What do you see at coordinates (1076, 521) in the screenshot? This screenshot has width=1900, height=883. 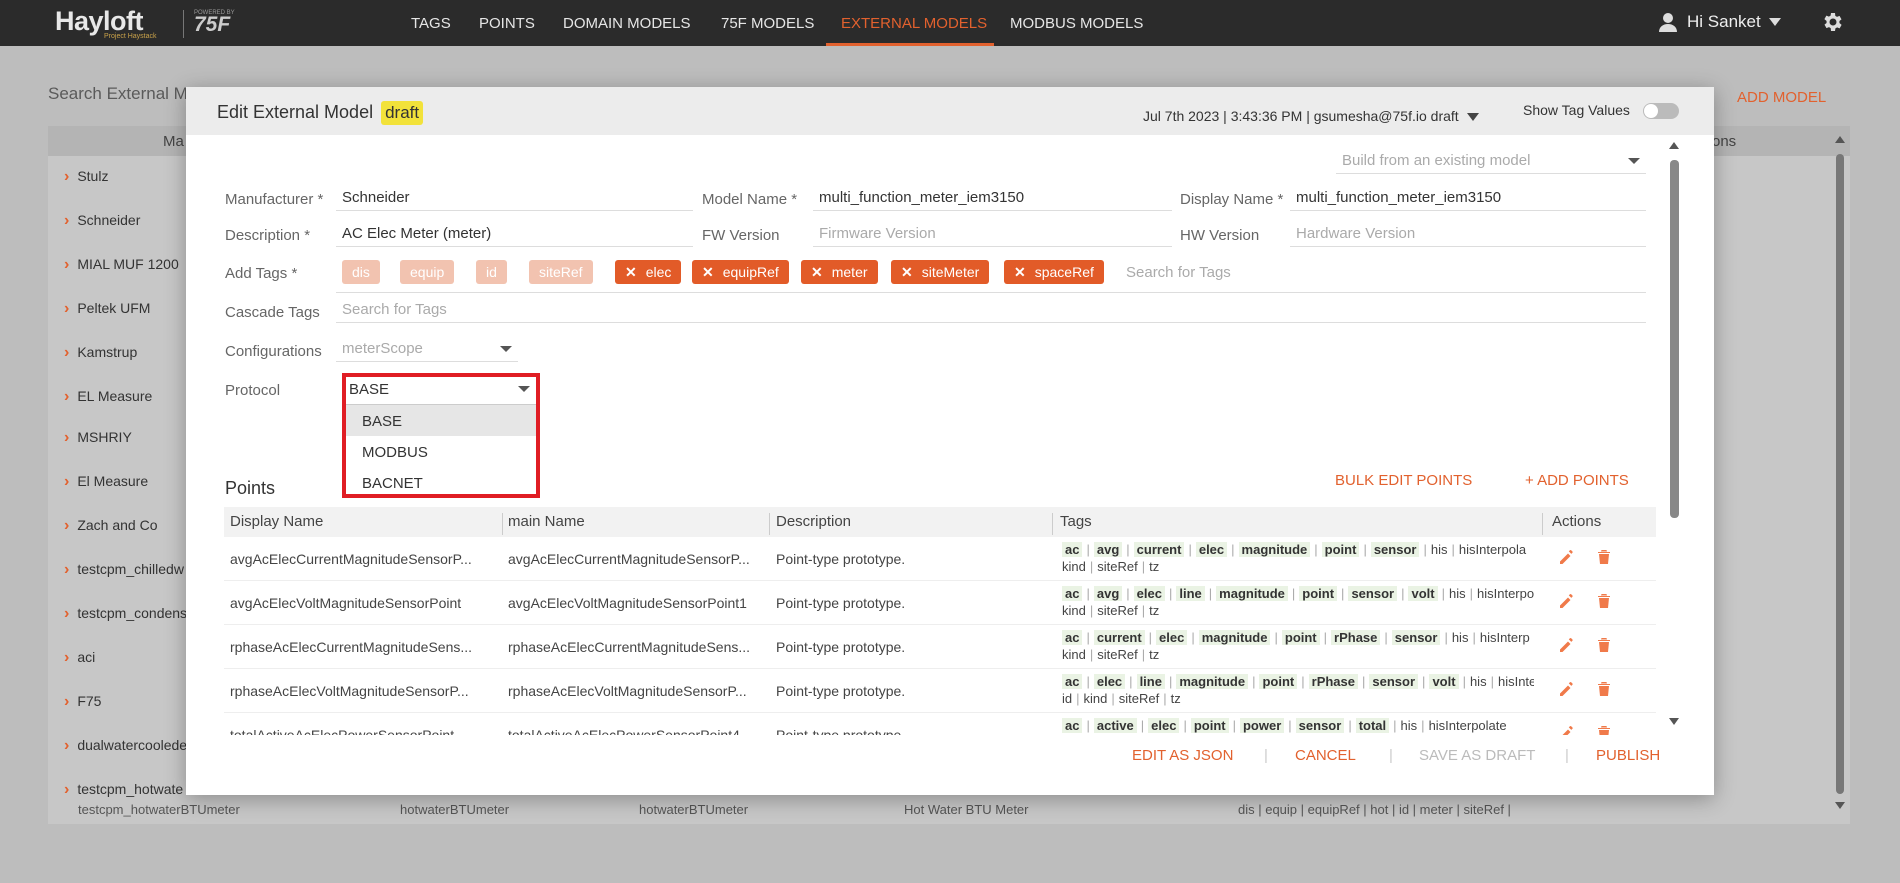 I see `col-tags: Tags` at bounding box center [1076, 521].